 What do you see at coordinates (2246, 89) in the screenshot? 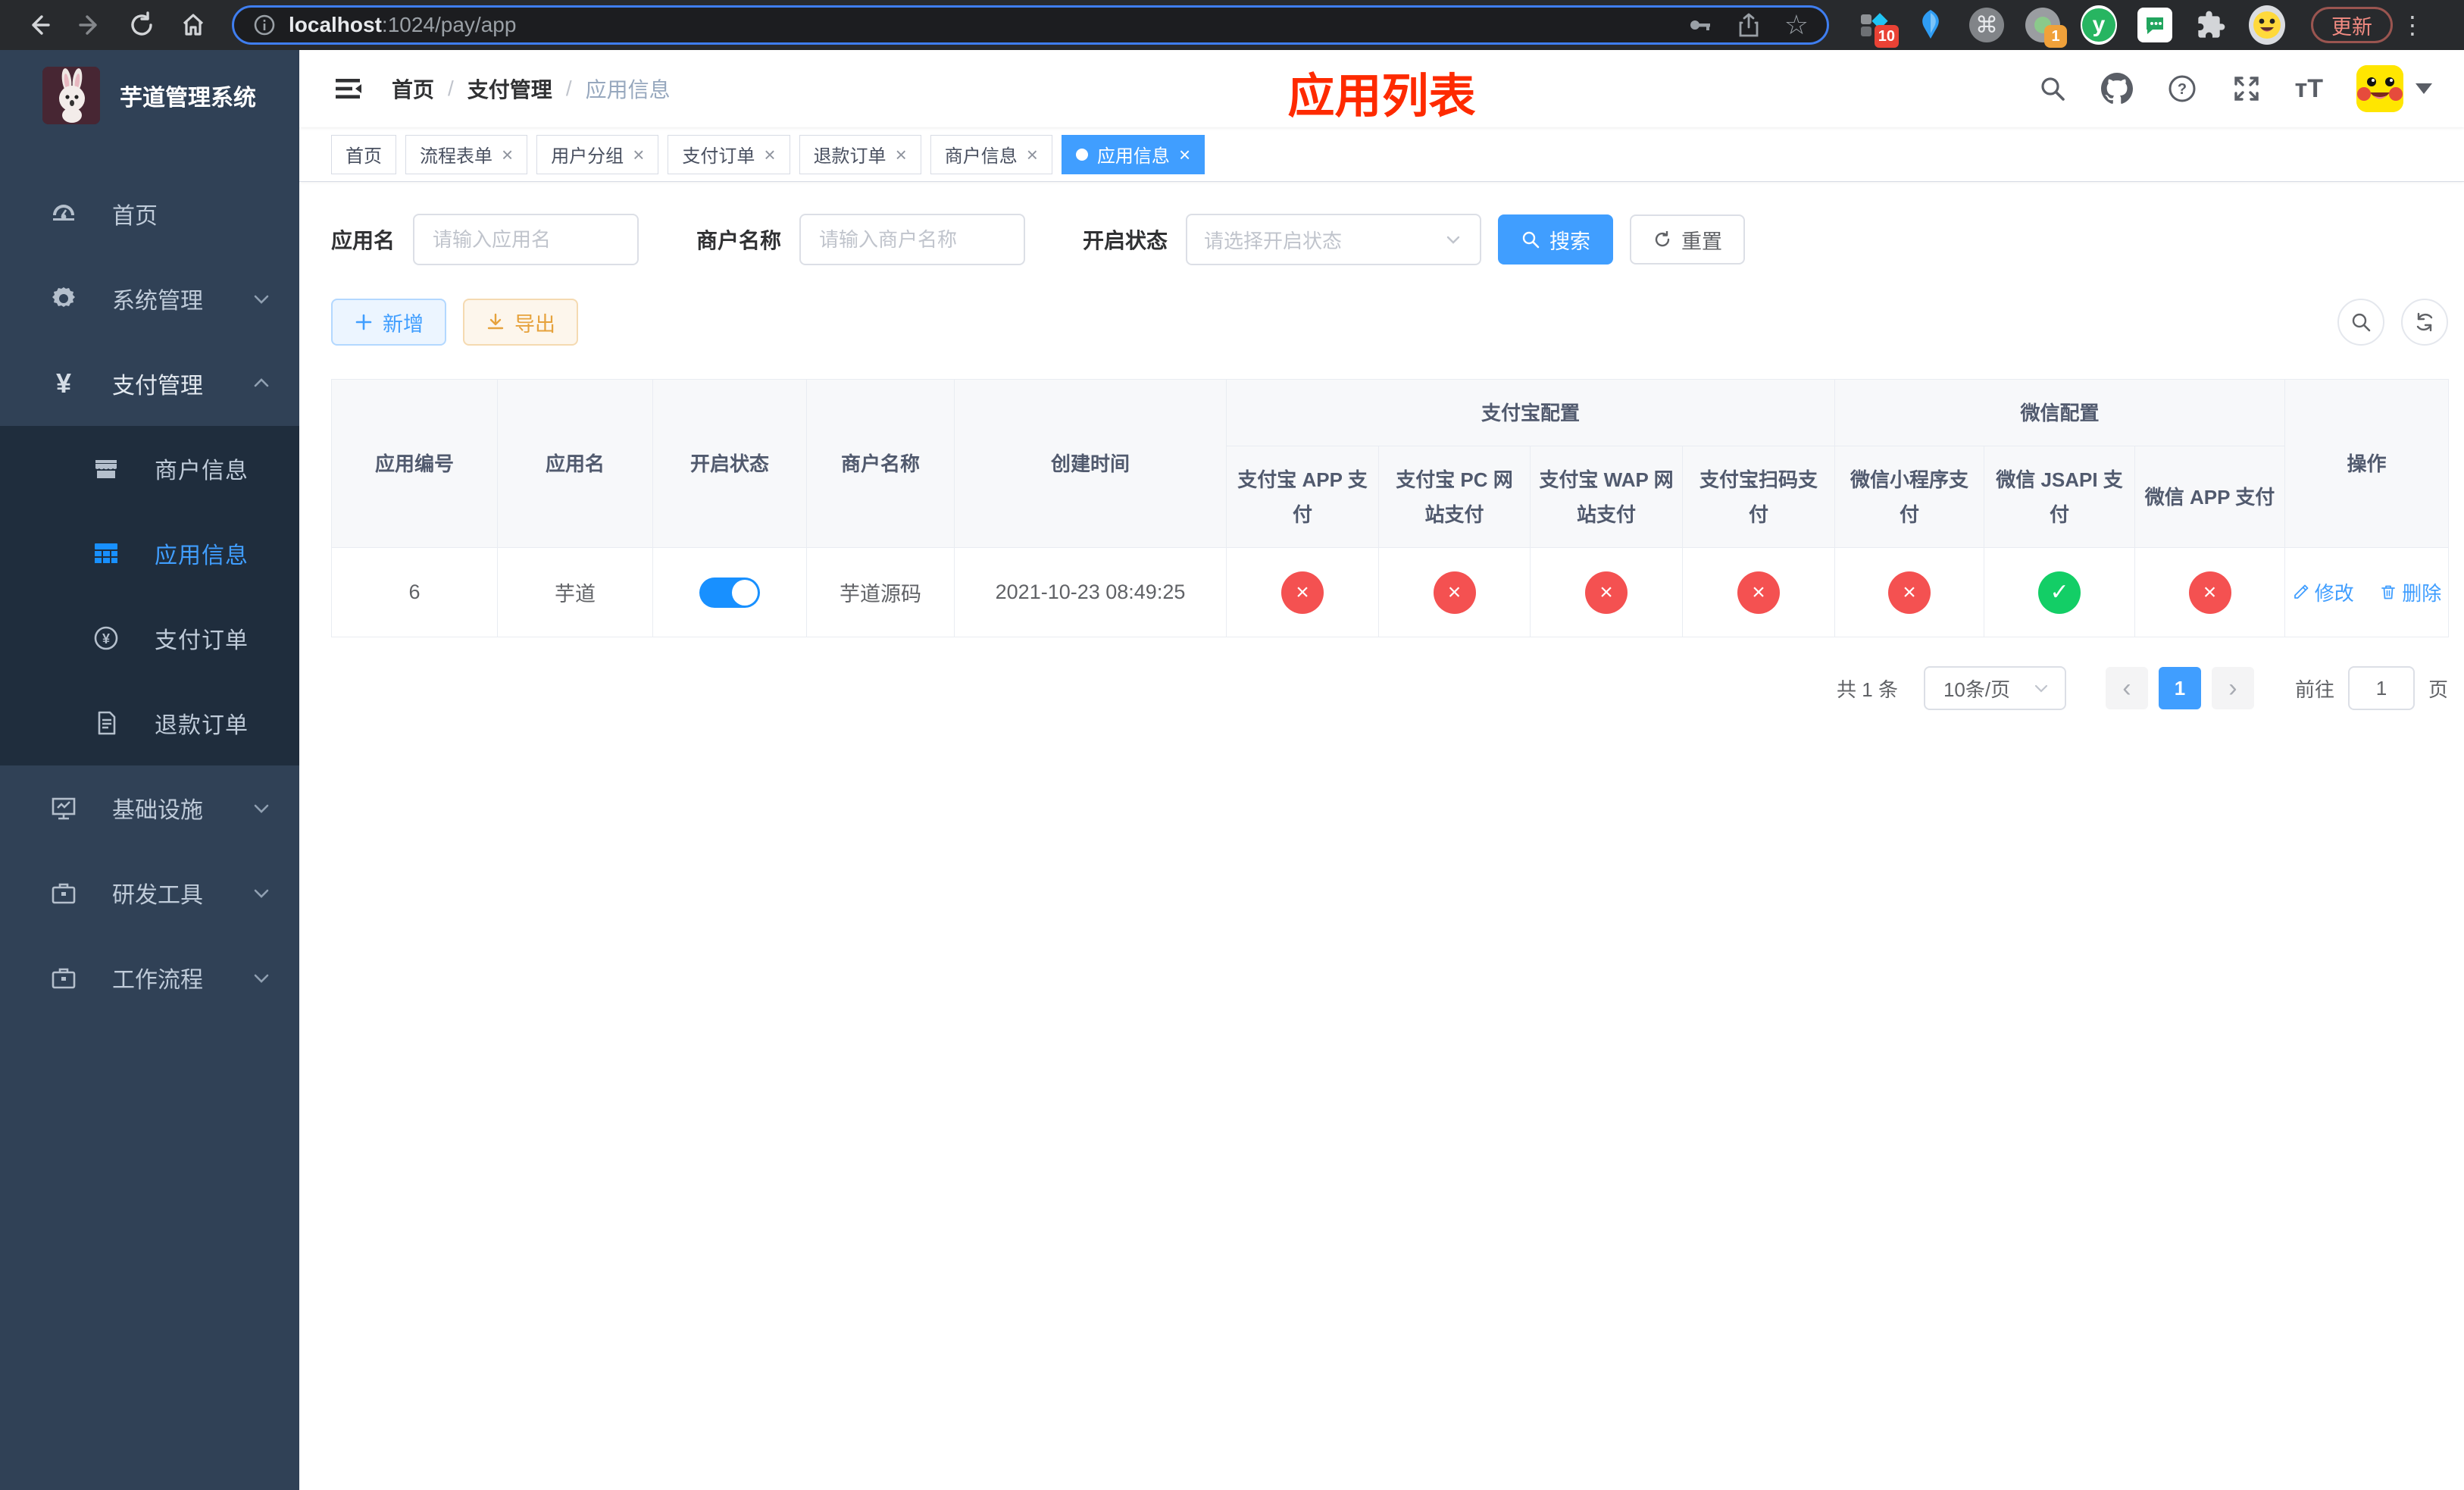
I see `fullscreen-icon` at bounding box center [2246, 89].